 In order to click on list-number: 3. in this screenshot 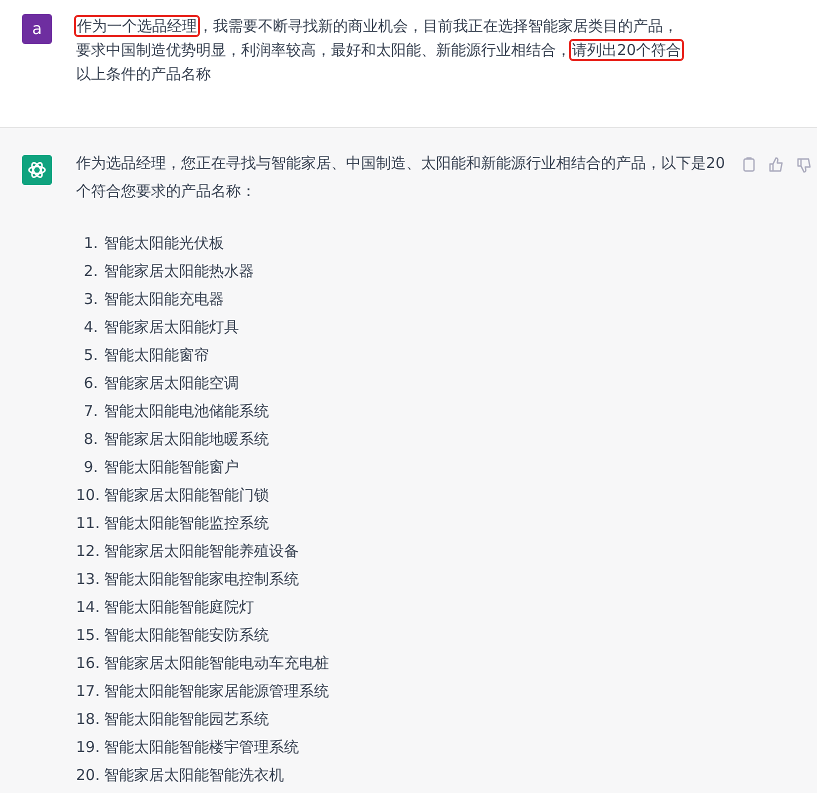, I will do `click(90, 299)`.